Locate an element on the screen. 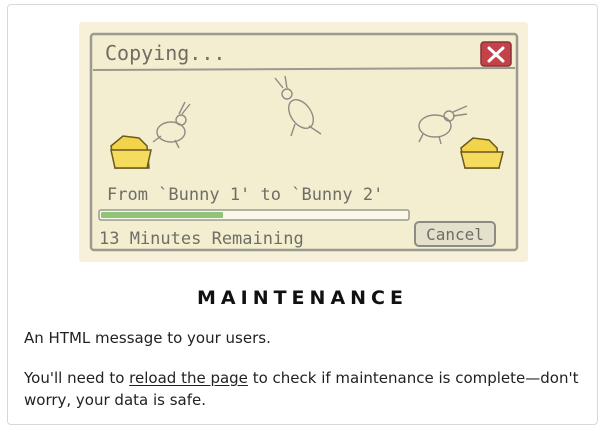 The width and height of the screenshot is (607, 432). reload-prefix: You'll need to is located at coordinates (77, 378).